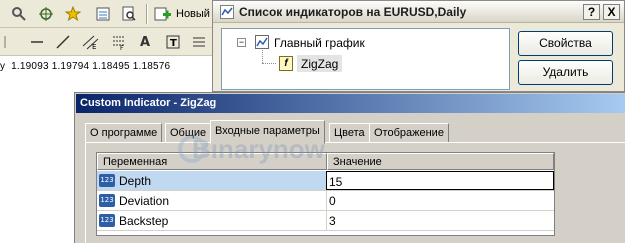 This screenshot has height=243, width=625. What do you see at coordinates (241, 42) in the screenshot?
I see `tree-collapse-icon: −` at bounding box center [241, 42].